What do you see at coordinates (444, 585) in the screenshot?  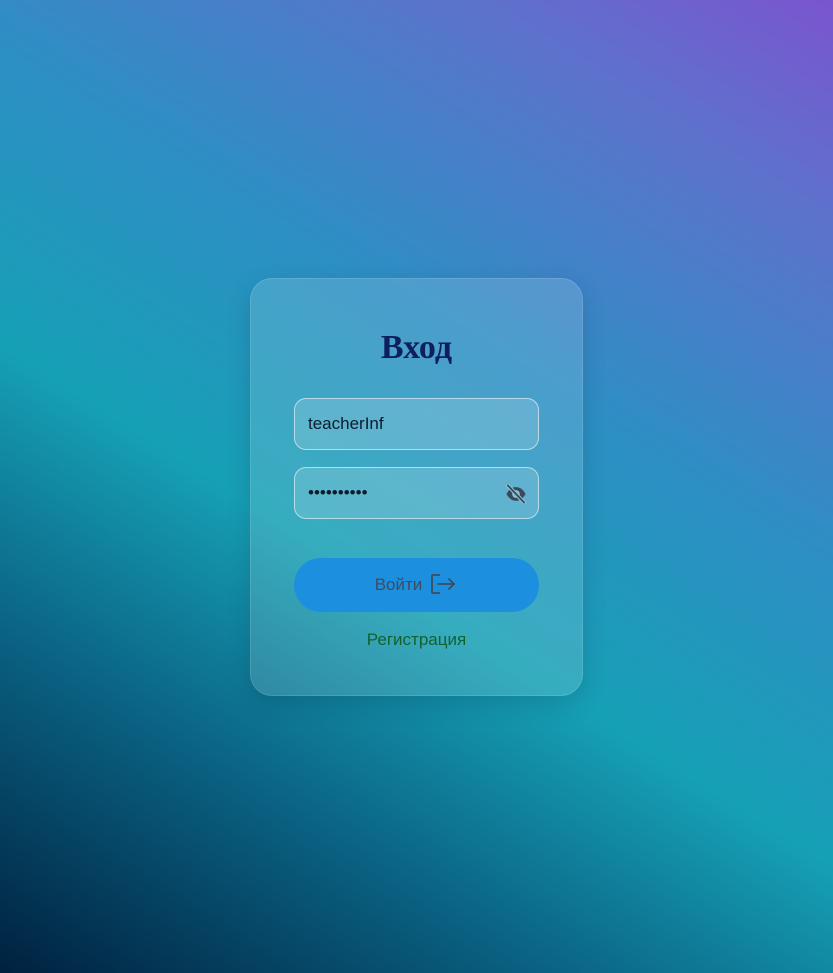 I see `sign-in-icon` at bounding box center [444, 585].